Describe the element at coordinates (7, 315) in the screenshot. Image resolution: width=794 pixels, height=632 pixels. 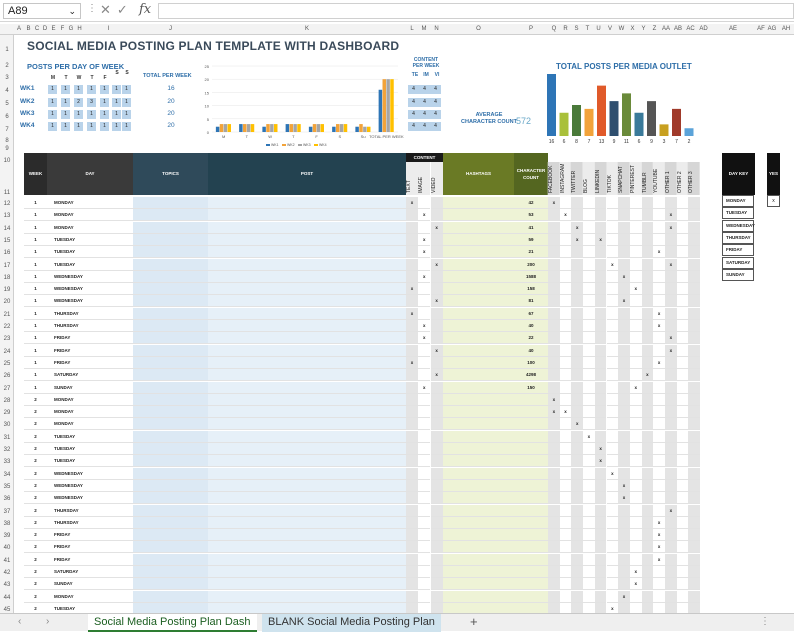
I see `row-header: 21` at that location.